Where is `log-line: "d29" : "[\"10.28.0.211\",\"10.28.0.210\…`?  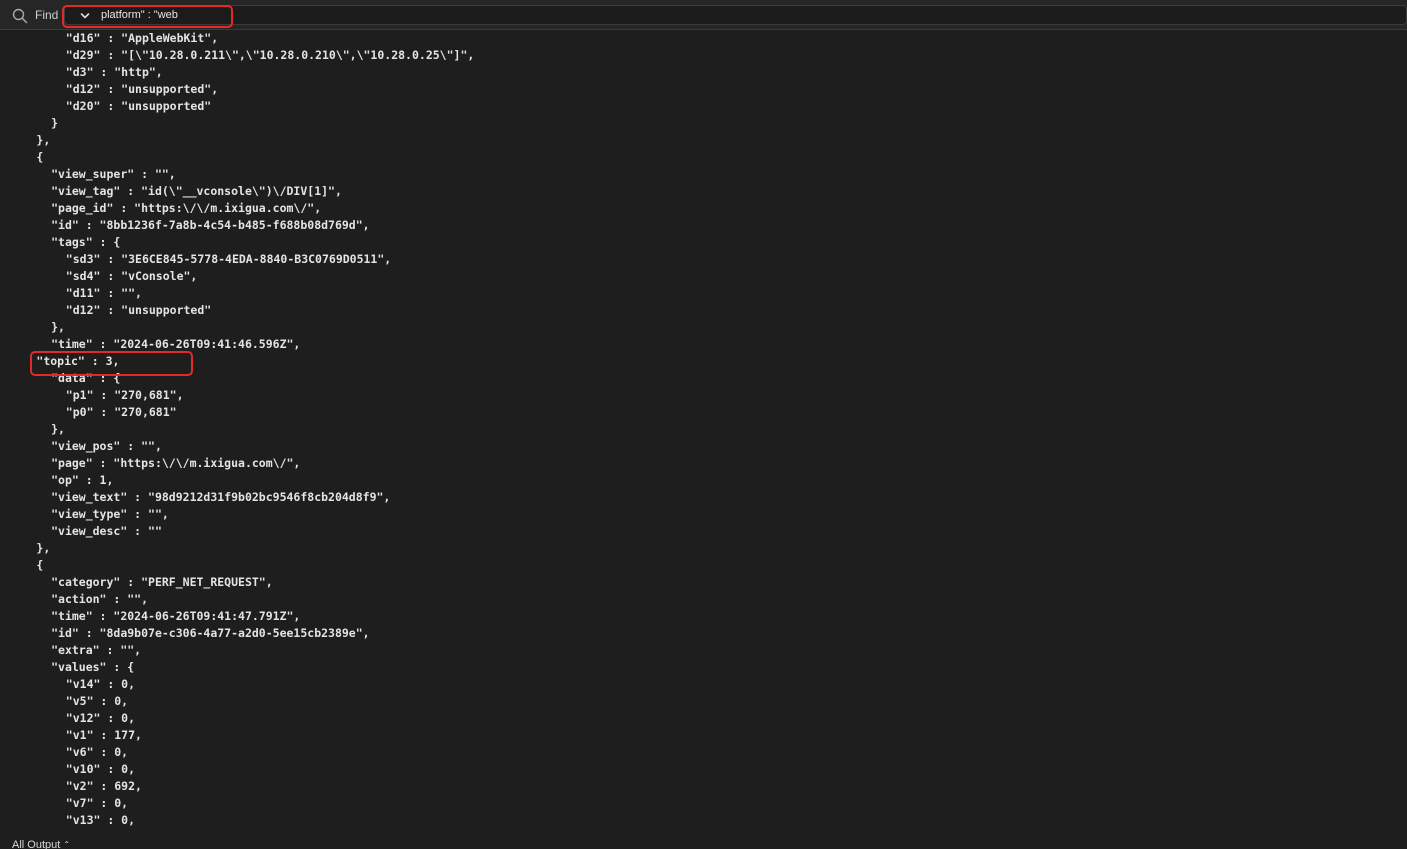 log-line: "d29" : "[\"10.28.0.211\",\"10.28.0.210\… is located at coordinates (270, 55).